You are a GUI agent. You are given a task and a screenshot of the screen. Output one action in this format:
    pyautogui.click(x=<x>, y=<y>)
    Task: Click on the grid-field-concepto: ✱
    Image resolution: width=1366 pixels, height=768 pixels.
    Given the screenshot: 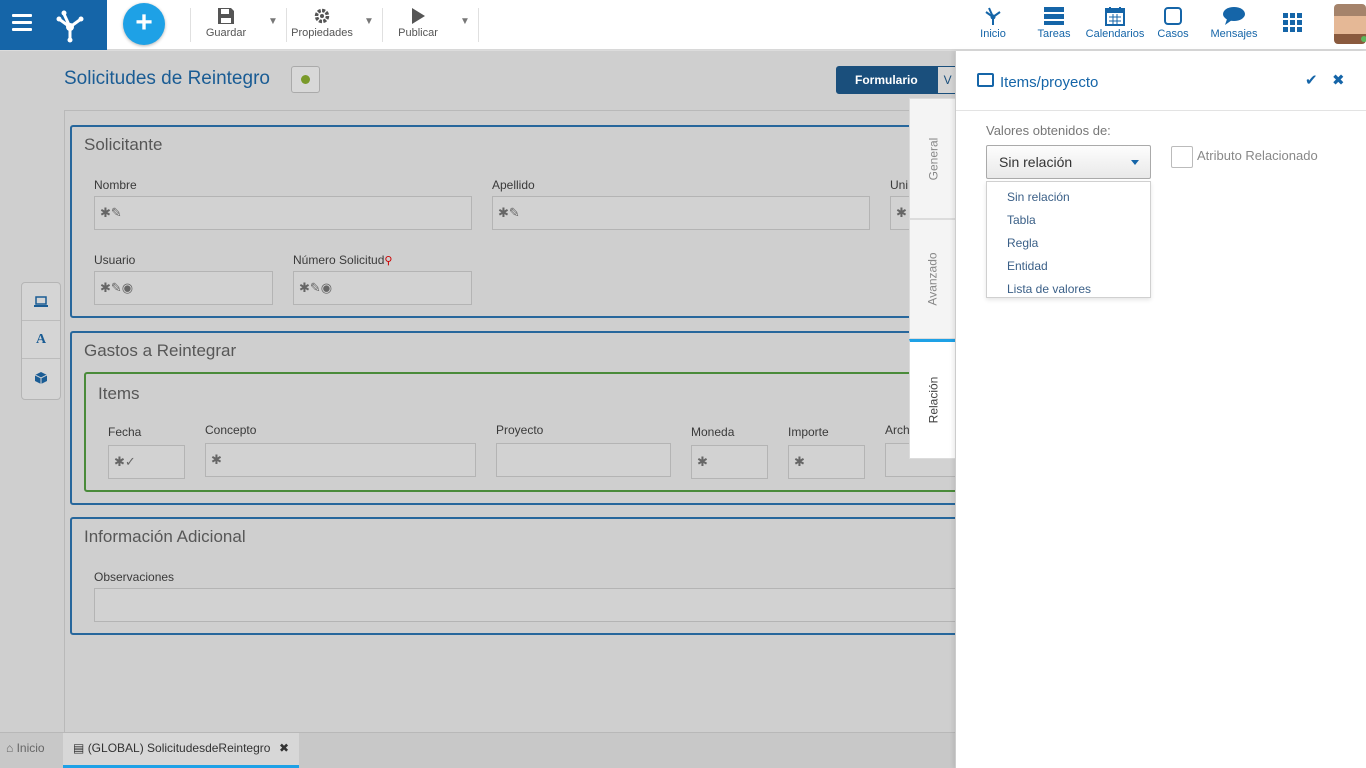 What is the action you would take?
    pyautogui.click(x=340, y=460)
    